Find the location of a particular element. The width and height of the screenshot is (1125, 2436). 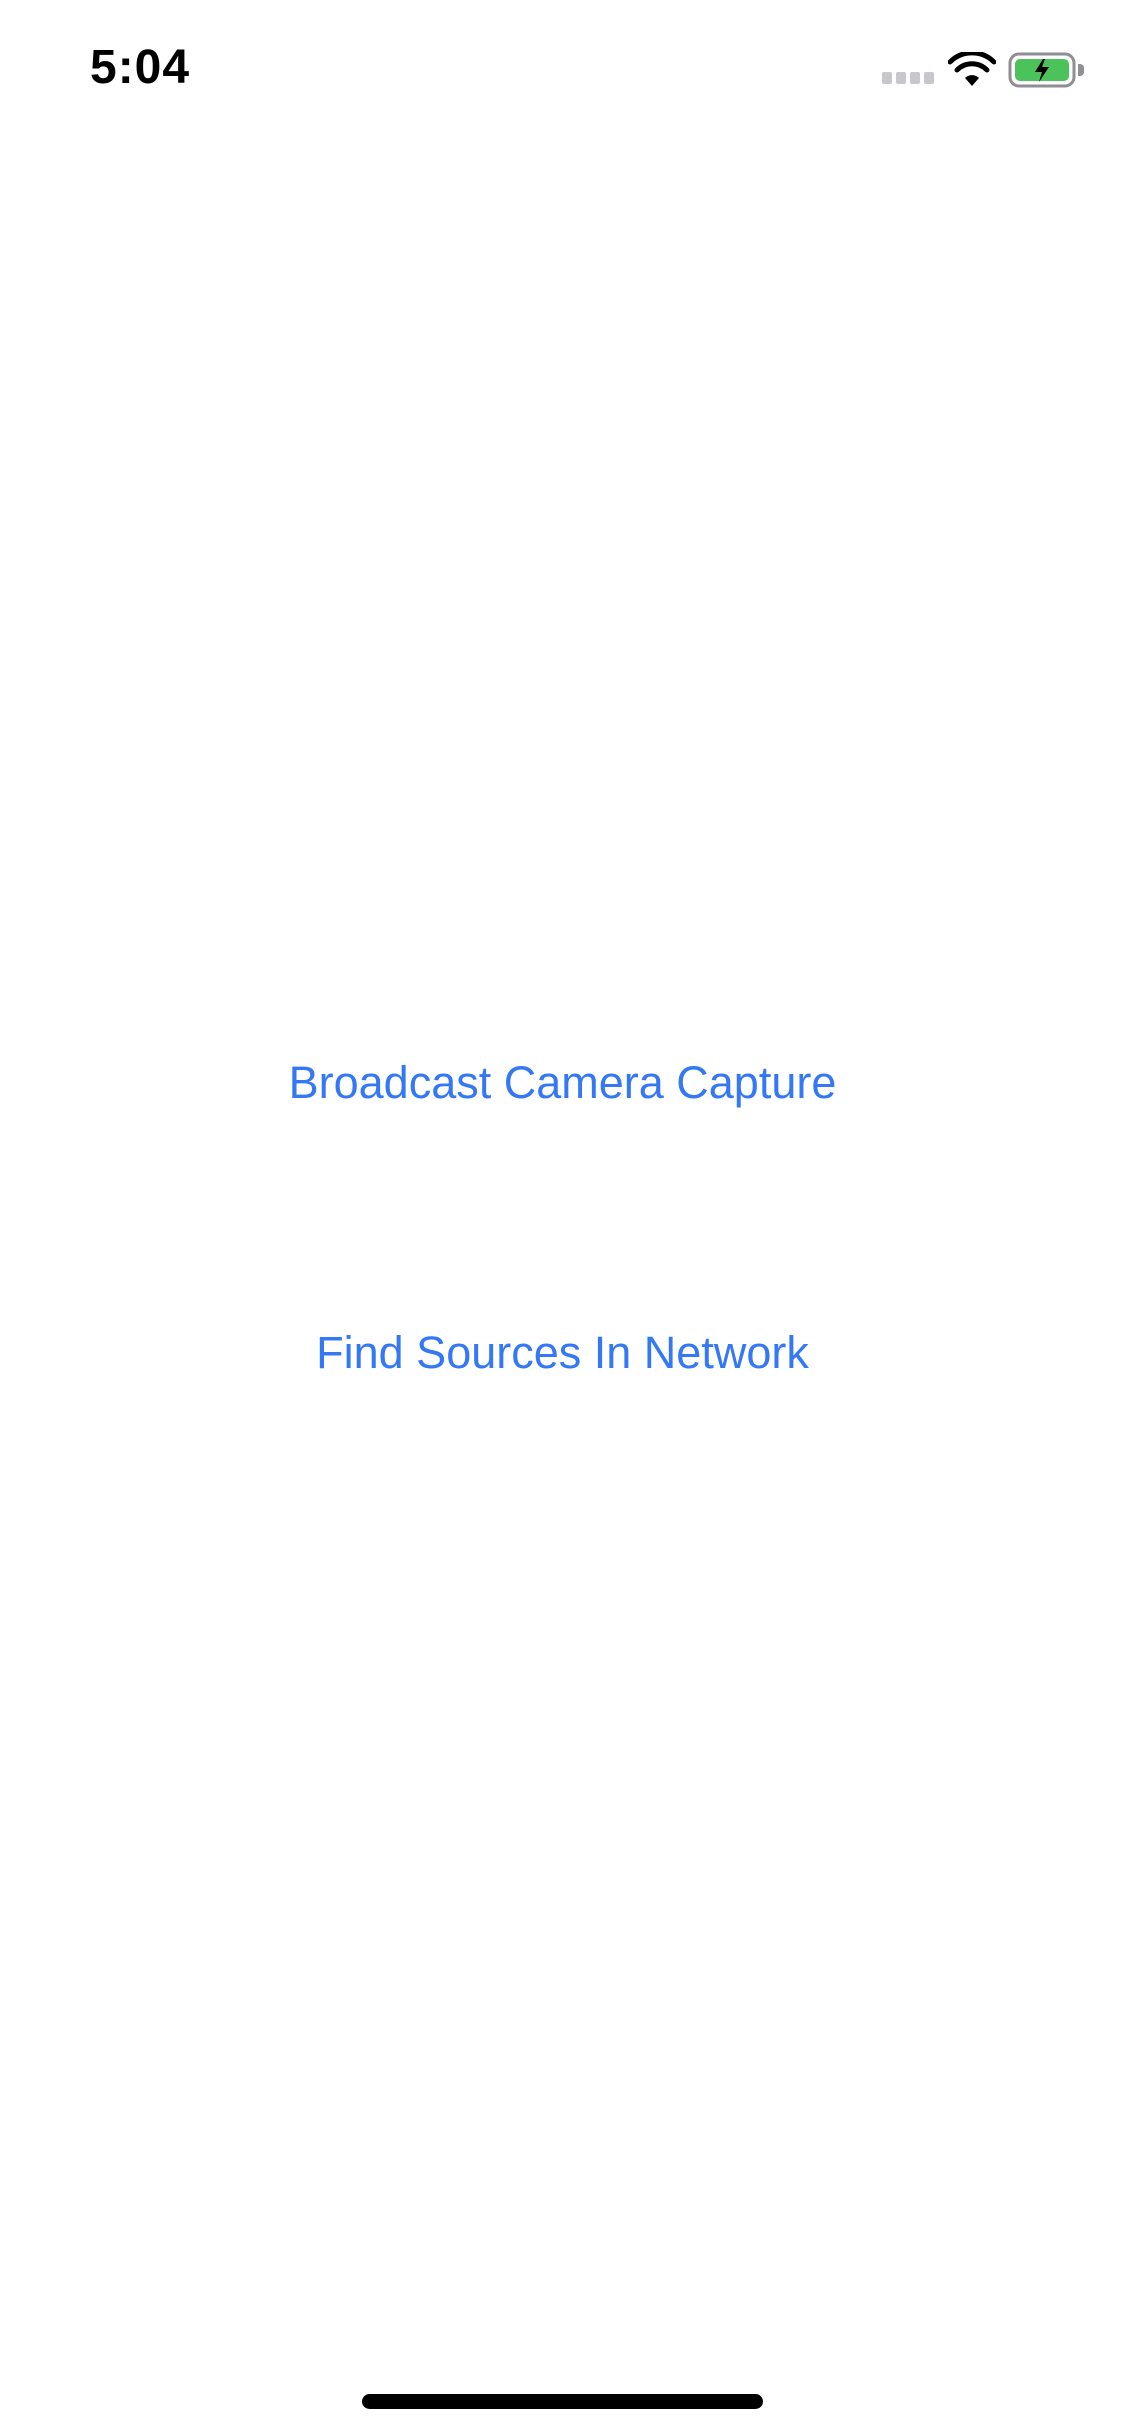

find-sources-in-network-button: Find Sources In Network is located at coordinates (562, 1353).